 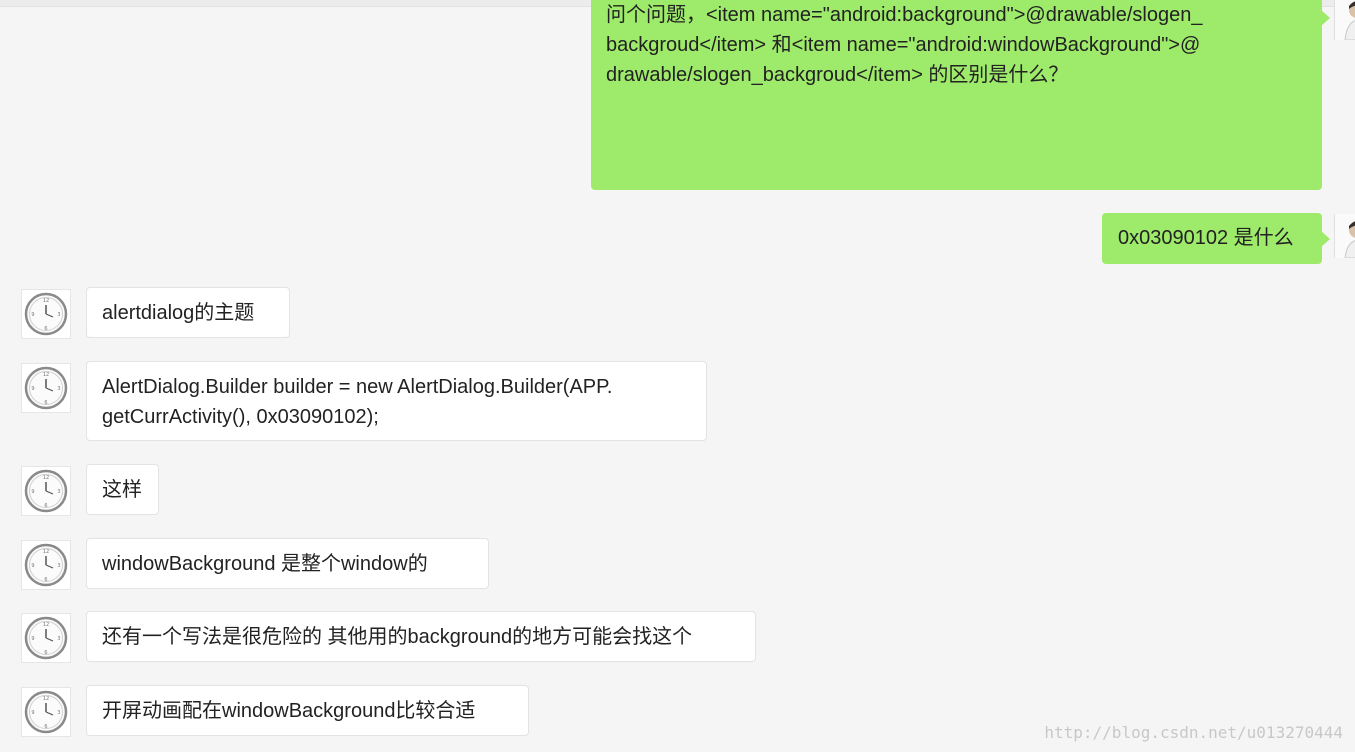 I want to click on incoming-message-bubble: alertdialog的主题, so click(x=188, y=312).